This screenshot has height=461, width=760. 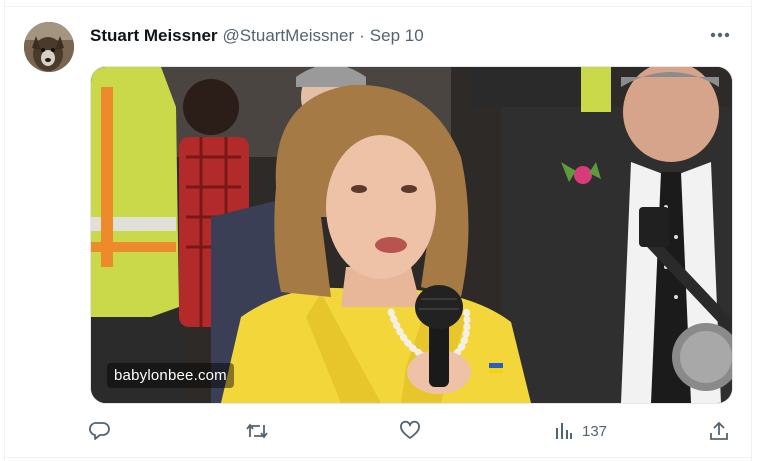 I want to click on more-dots-icon, so click(x=720, y=35).